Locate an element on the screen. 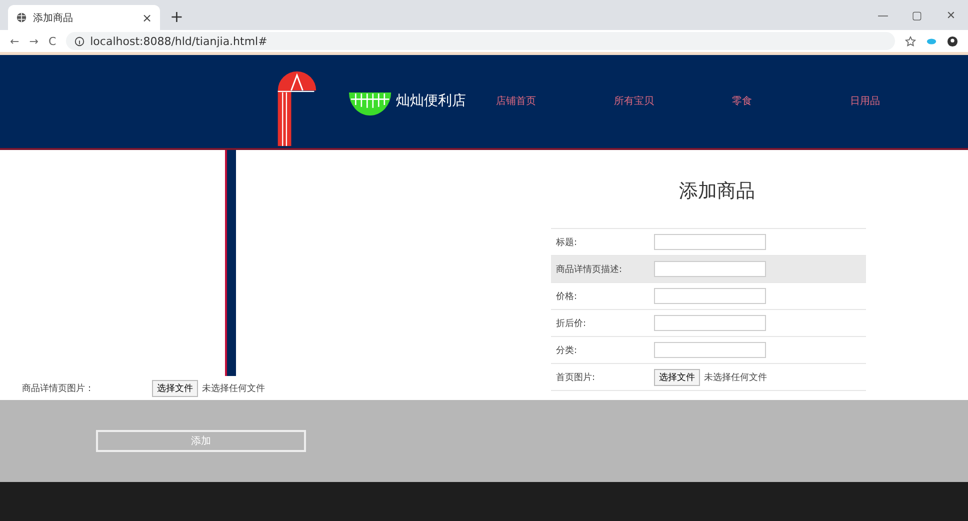 The height and width of the screenshot is (521, 968). field-label: 商品详情页描述: is located at coordinates (590, 270).